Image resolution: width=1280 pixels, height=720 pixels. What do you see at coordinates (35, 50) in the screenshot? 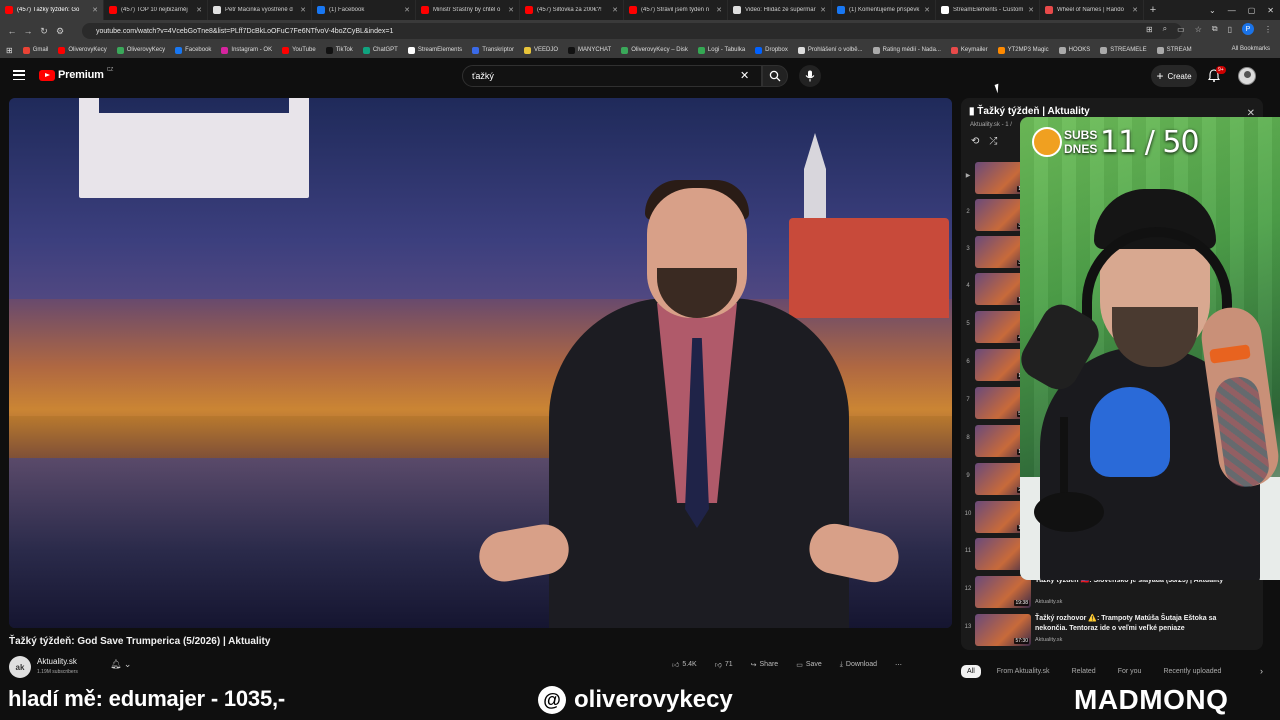
I see `bookmark-item: Gmail` at bounding box center [35, 50].